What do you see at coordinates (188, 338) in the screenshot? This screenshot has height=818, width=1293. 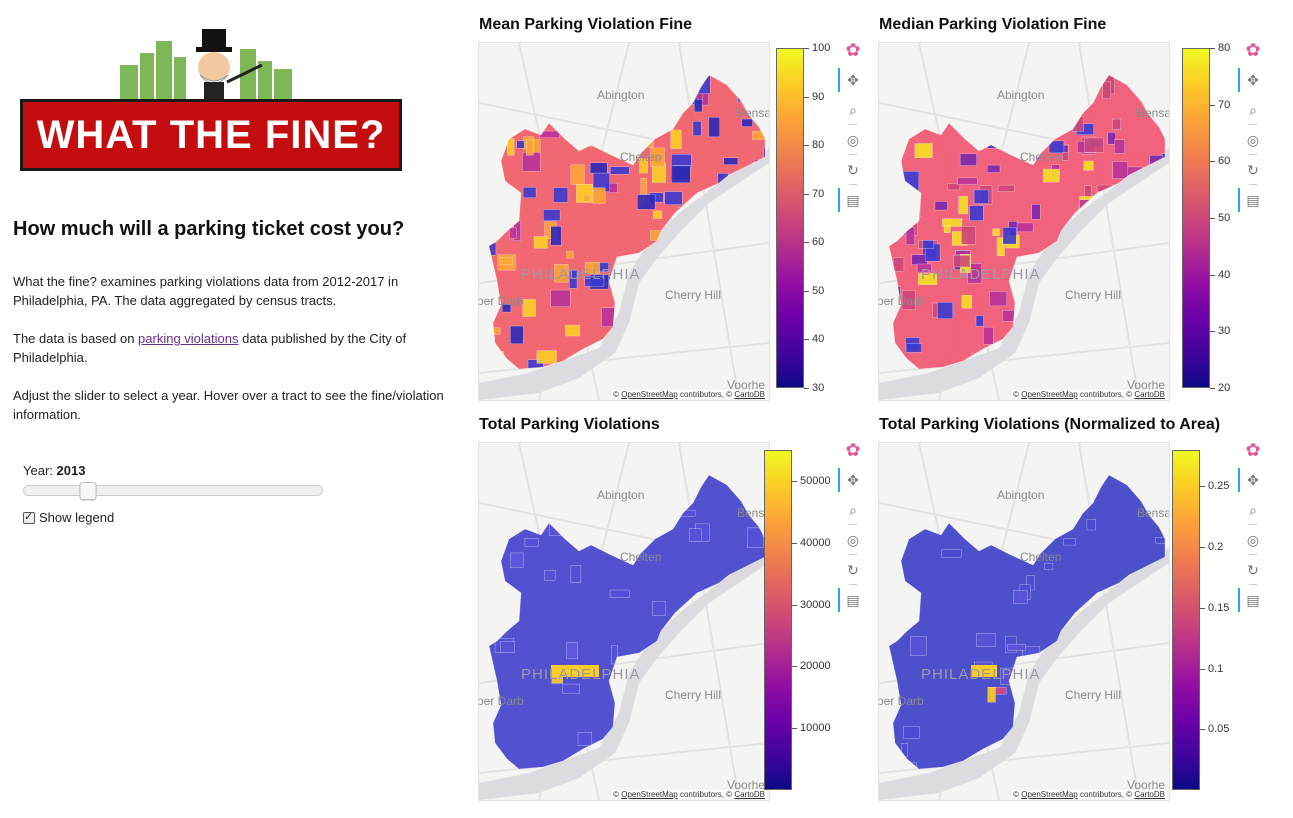 I see `parking-violations-link: parking violations` at bounding box center [188, 338].